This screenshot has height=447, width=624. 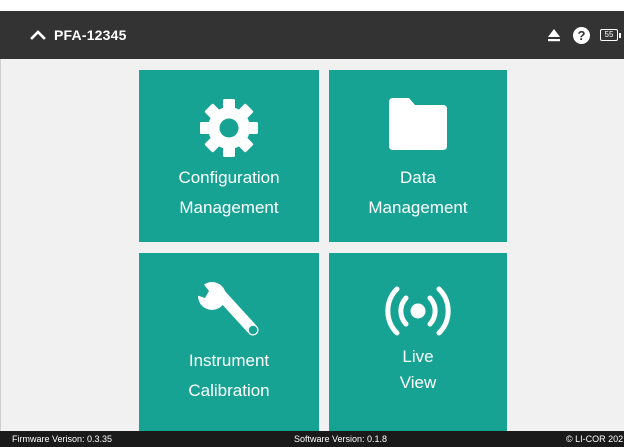 What do you see at coordinates (418, 177) in the screenshot?
I see `tile-label-line1: Data` at bounding box center [418, 177].